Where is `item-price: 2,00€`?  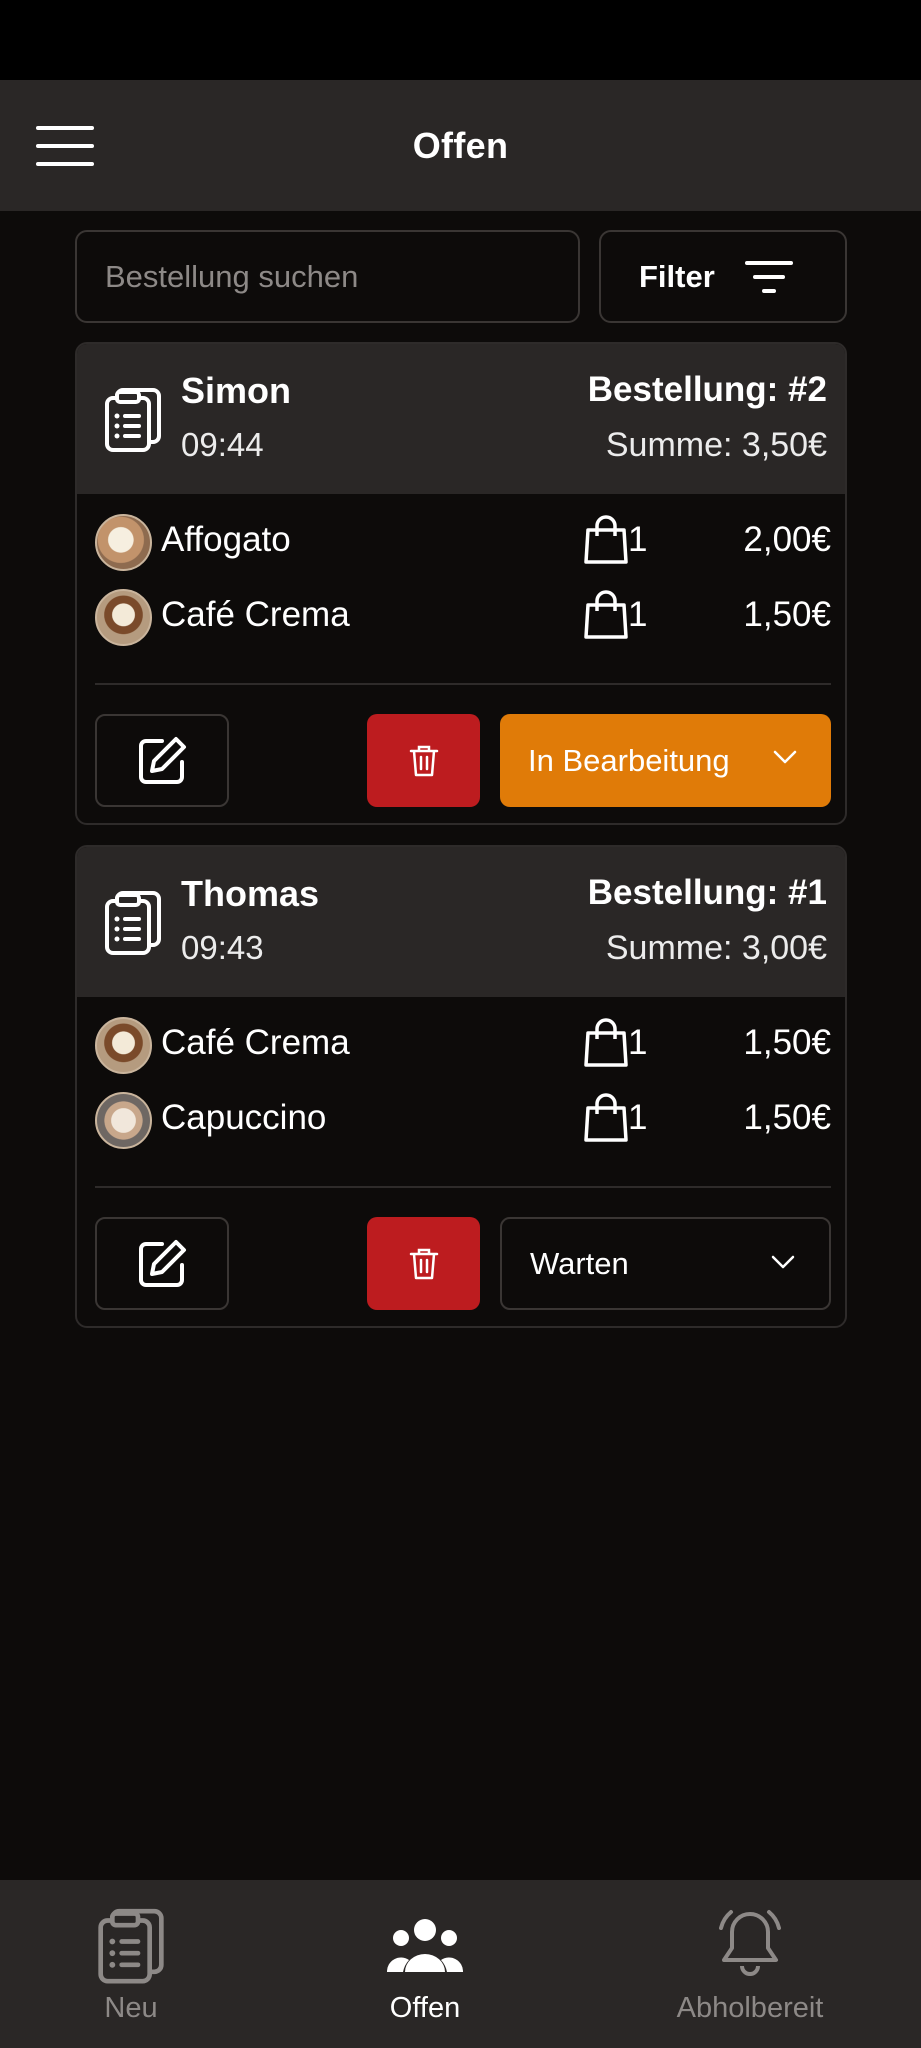
item-price: 2,00€ is located at coordinates (787, 539).